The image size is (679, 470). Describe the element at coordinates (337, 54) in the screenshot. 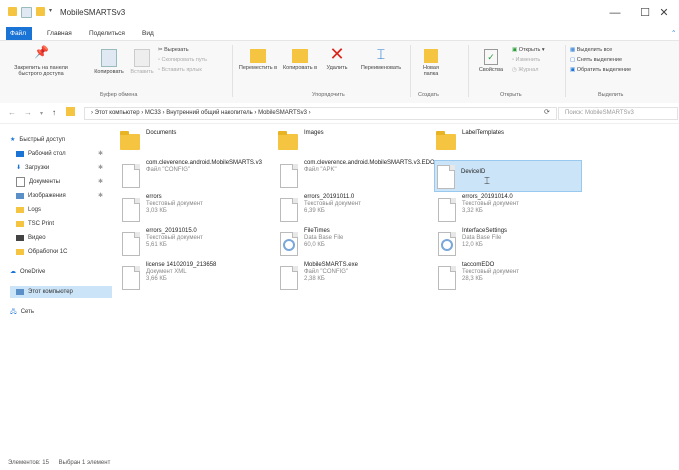

I see `delete-x-icon: ✕` at that location.